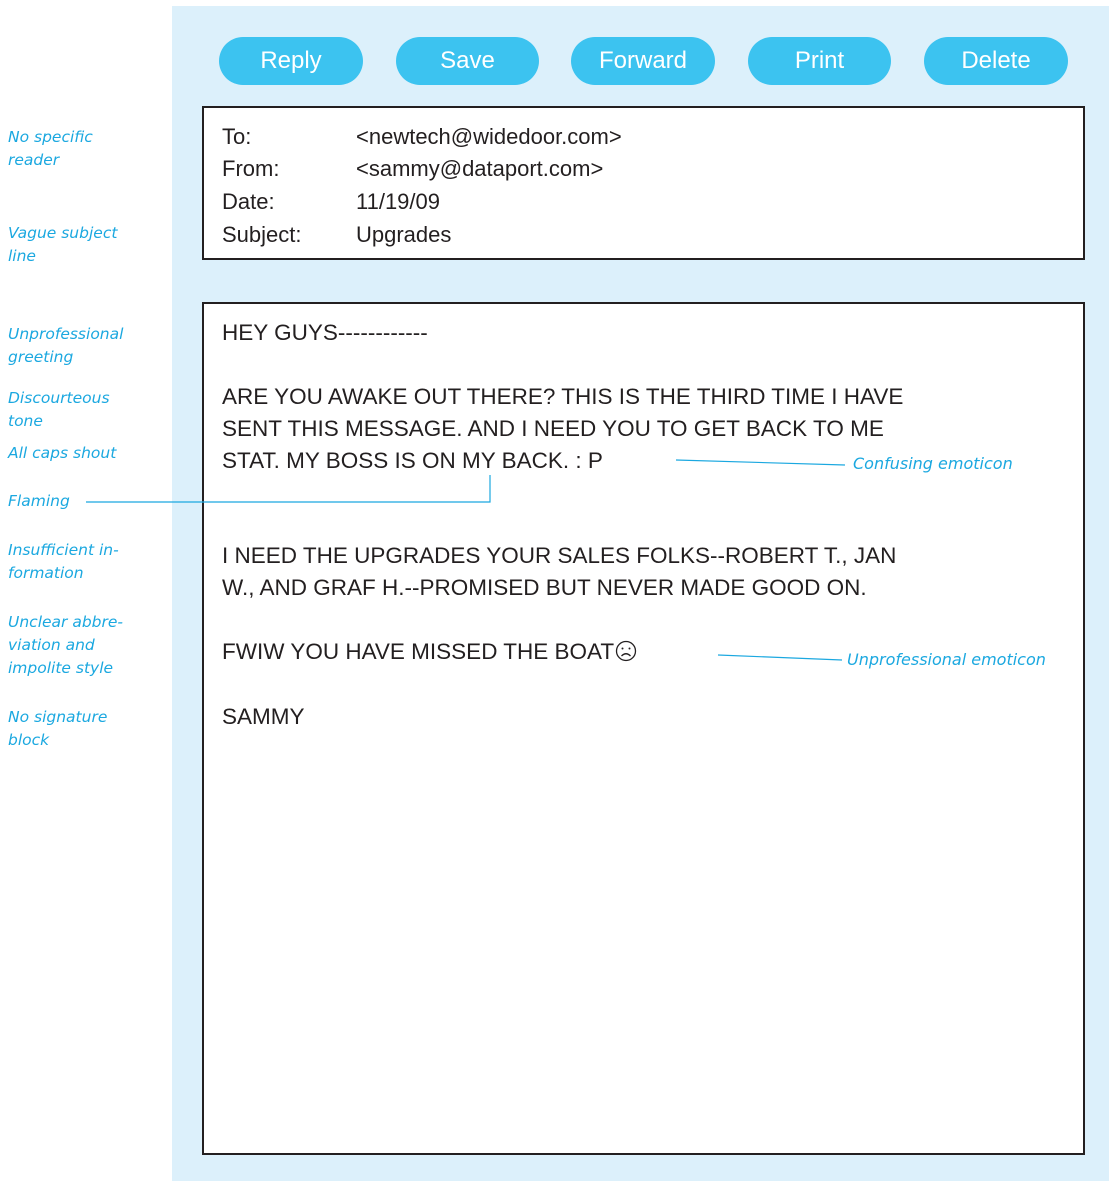  Describe the element at coordinates (66, 622) in the screenshot. I see `annotation-line: Unclear abbre-` at that location.